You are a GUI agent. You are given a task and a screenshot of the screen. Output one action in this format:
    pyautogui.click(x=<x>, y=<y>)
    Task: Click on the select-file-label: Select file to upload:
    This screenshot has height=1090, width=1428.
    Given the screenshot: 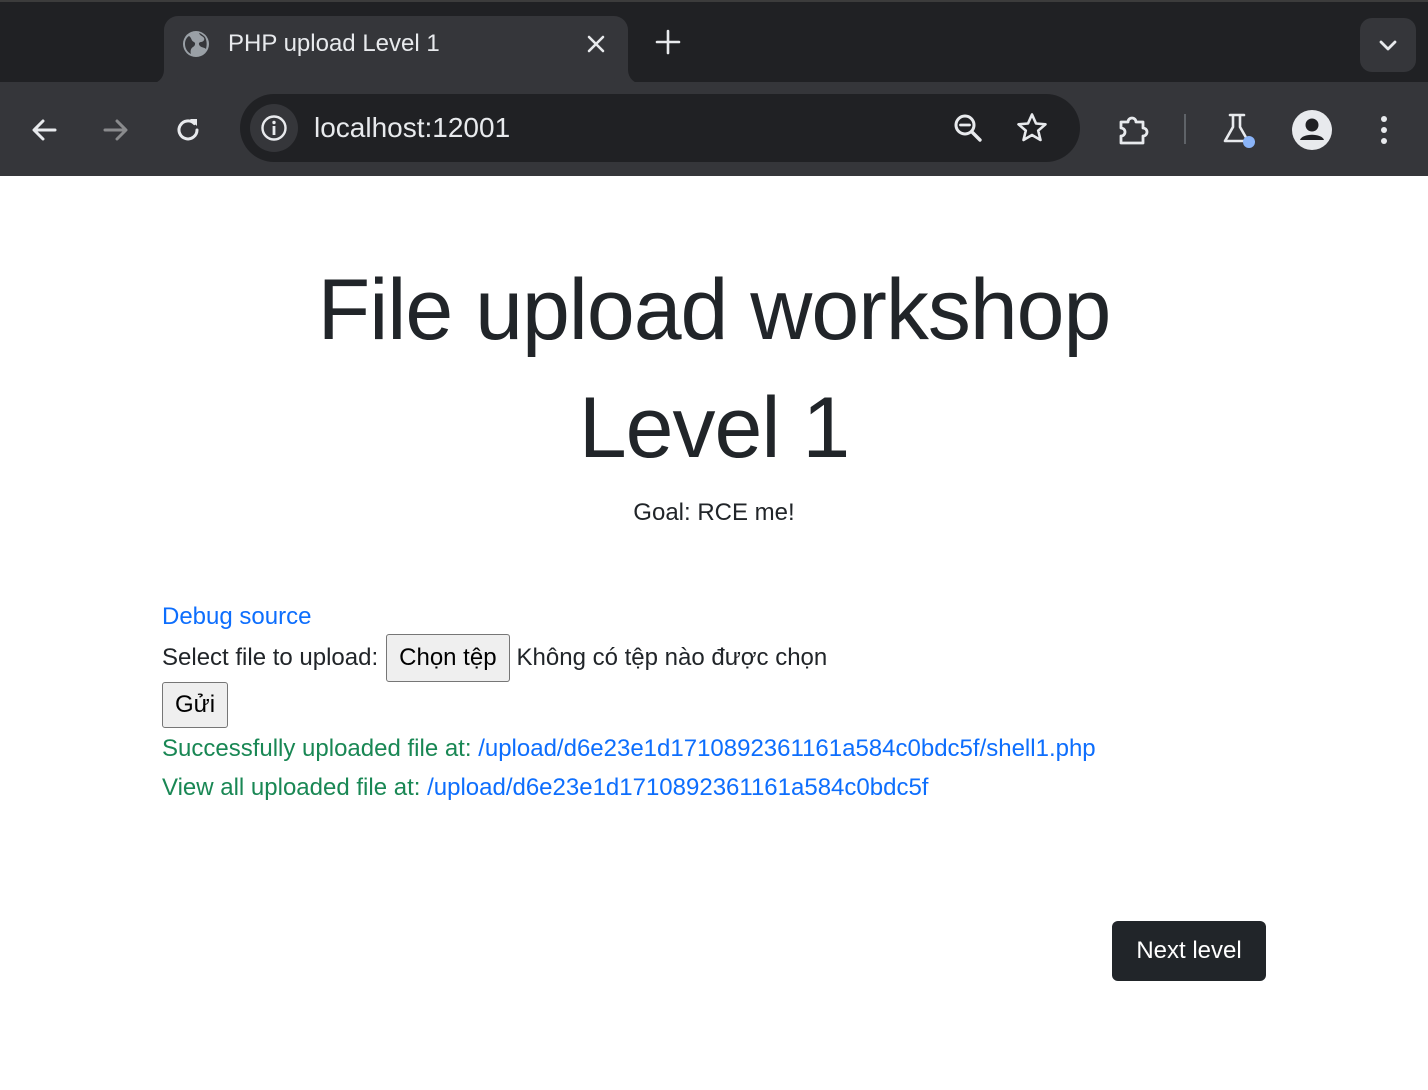 What is the action you would take?
    pyautogui.click(x=270, y=657)
    